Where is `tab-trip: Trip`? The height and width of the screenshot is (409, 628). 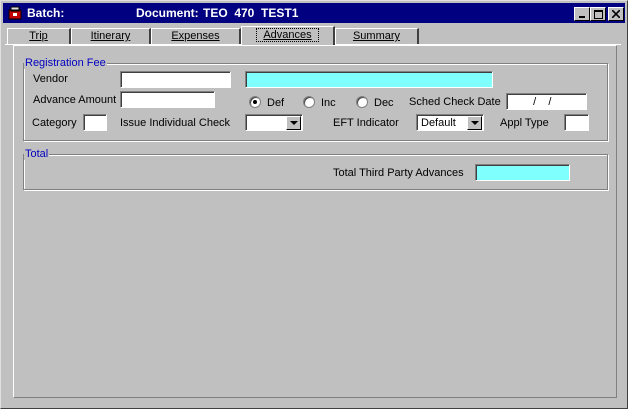
tab-trip: Trip is located at coordinates (39, 36).